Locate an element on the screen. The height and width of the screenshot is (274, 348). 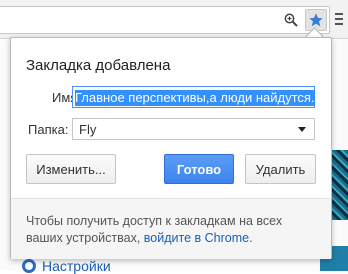
bookmark-name-value: Главное перспективы,а люди найдутся. is located at coordinates (195, 98).